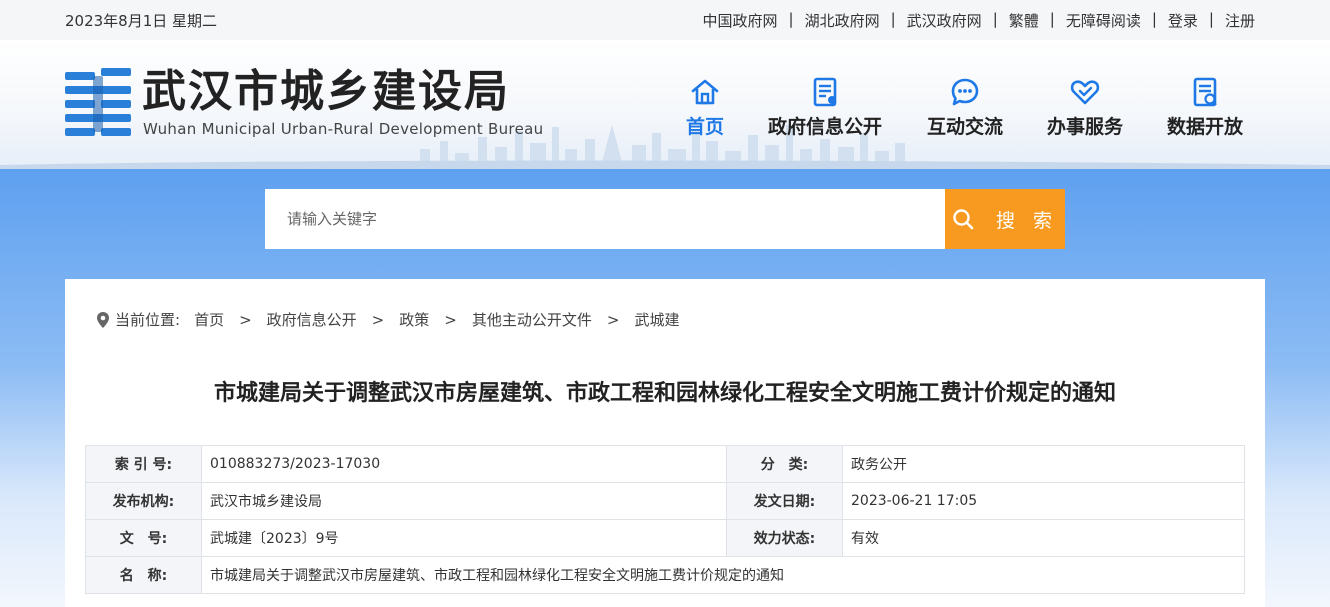  I want to click on main-nav: 首页 政府信息公开 互动交流 办事服务 数据开放, so click(665, 111).